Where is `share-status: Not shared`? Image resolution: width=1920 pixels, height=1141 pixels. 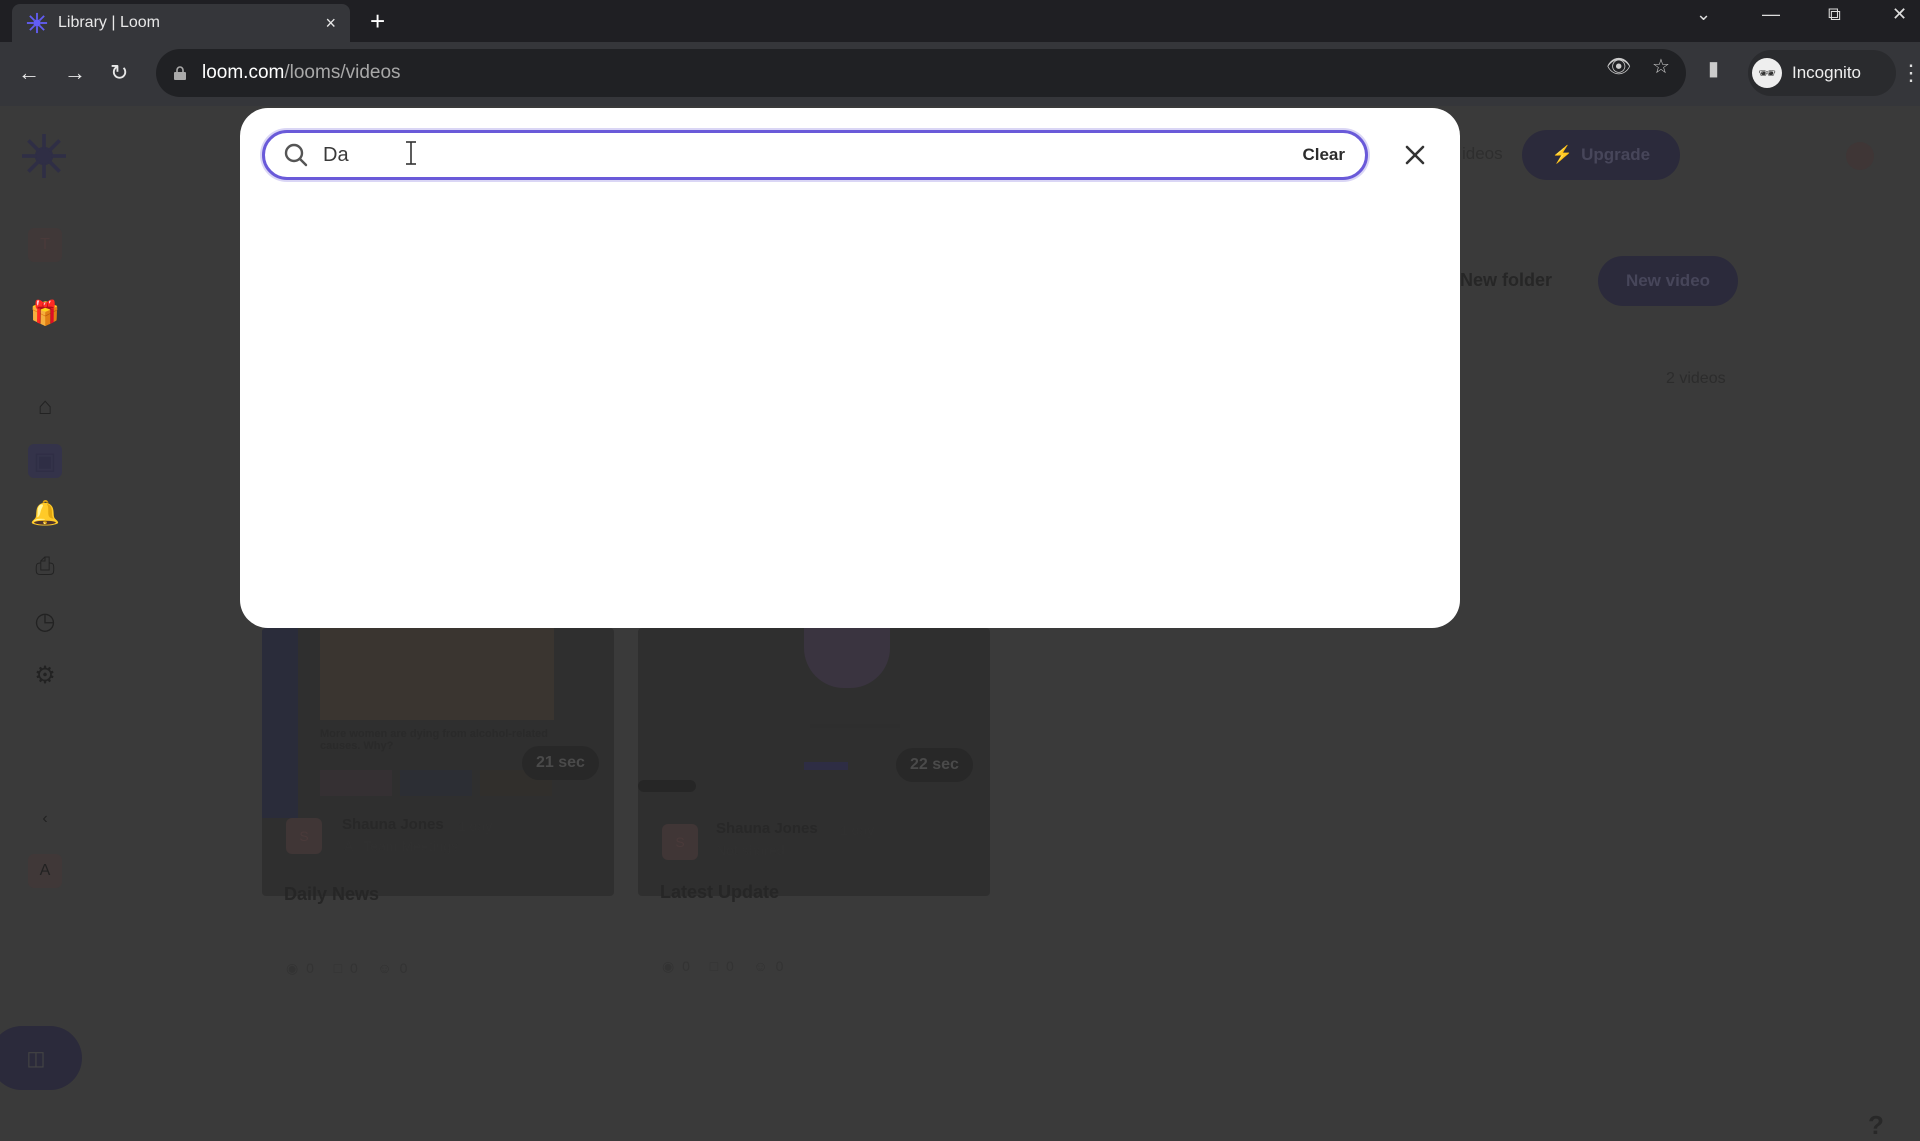 share-status: Not shared is located at coordinates (750, 850).